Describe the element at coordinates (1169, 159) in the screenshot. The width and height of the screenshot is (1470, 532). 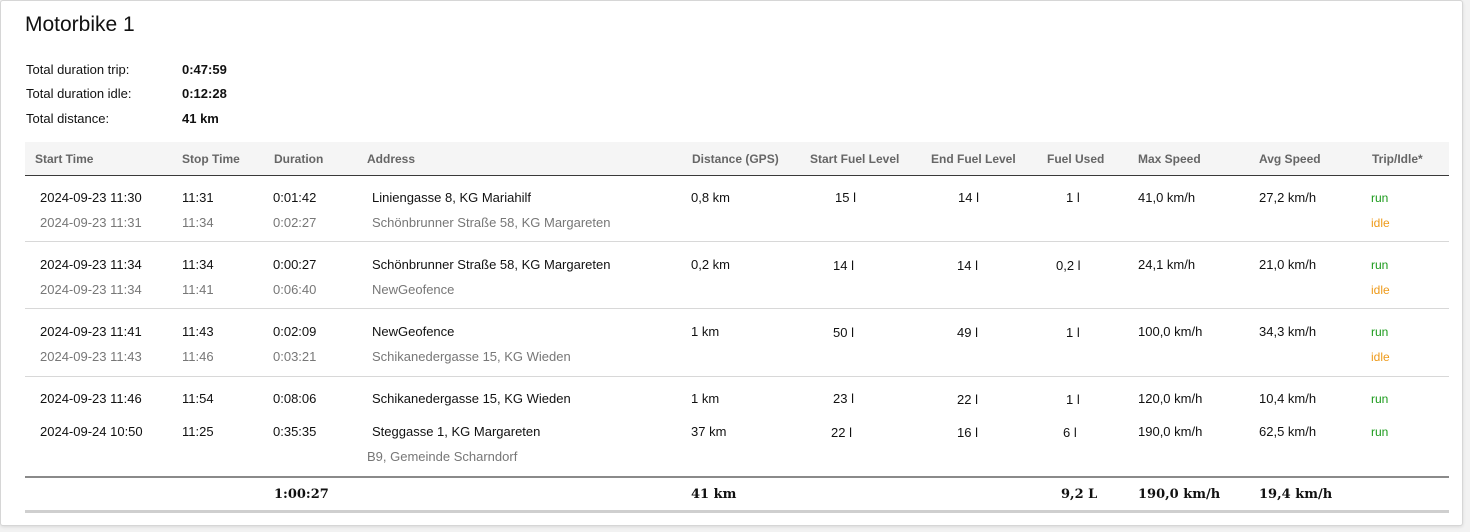
I see `column-header-max-speed: Max Speed` at that location.